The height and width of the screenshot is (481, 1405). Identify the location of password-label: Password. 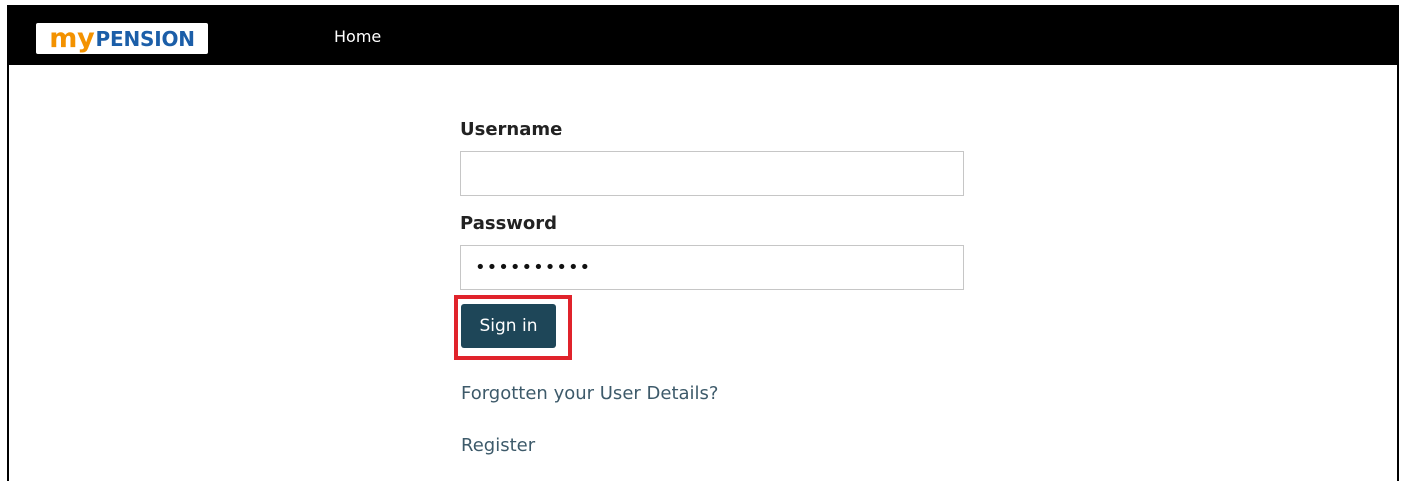
(509, 223).